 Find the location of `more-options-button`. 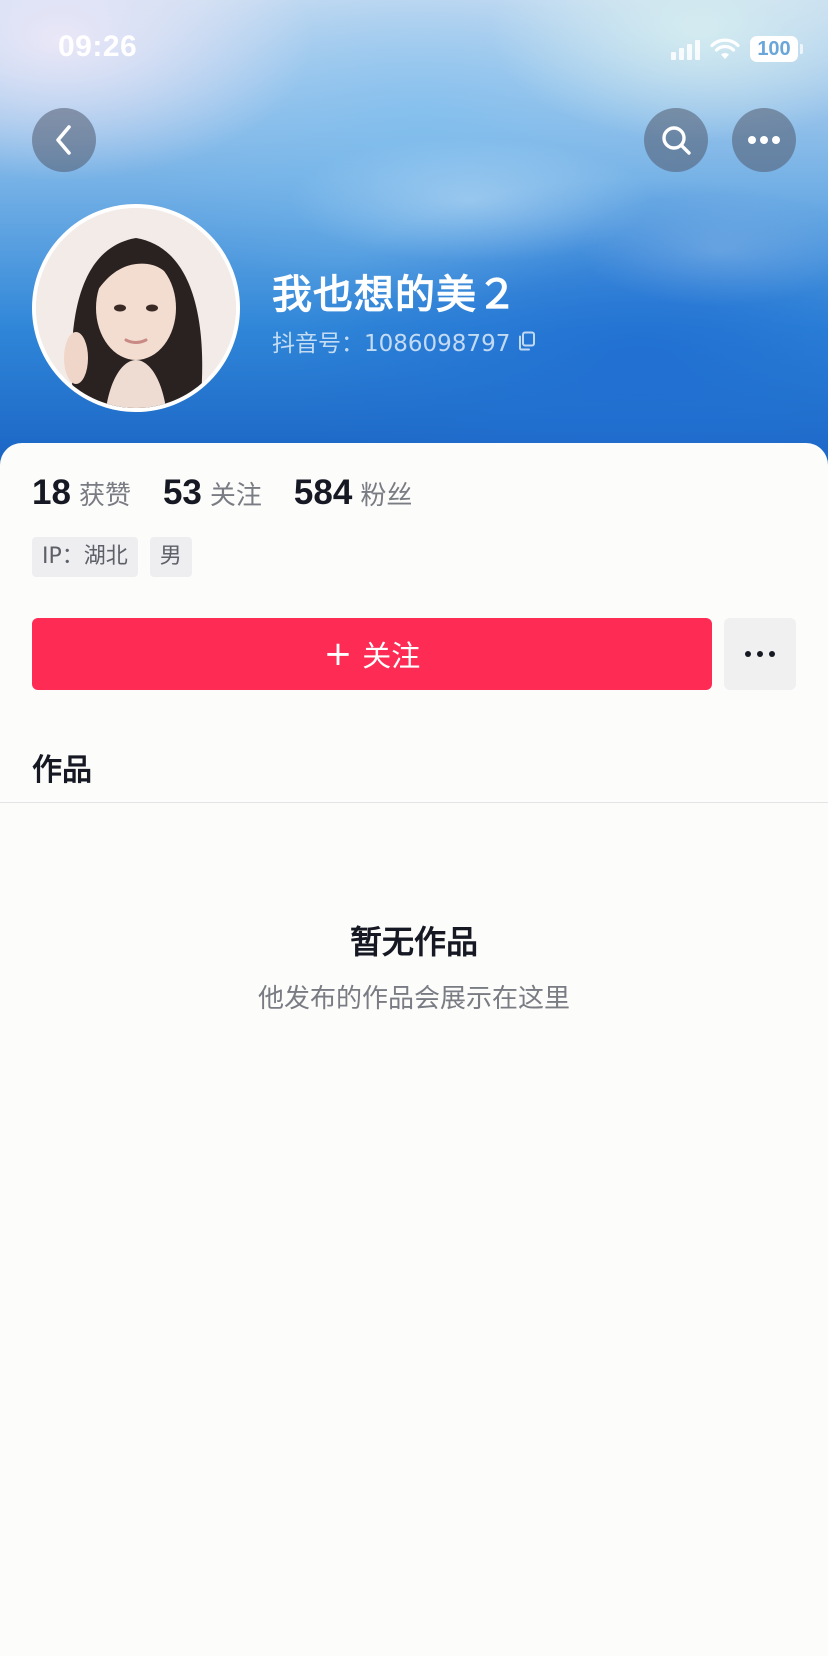

more-options-button is located at coordinates (764, 140).